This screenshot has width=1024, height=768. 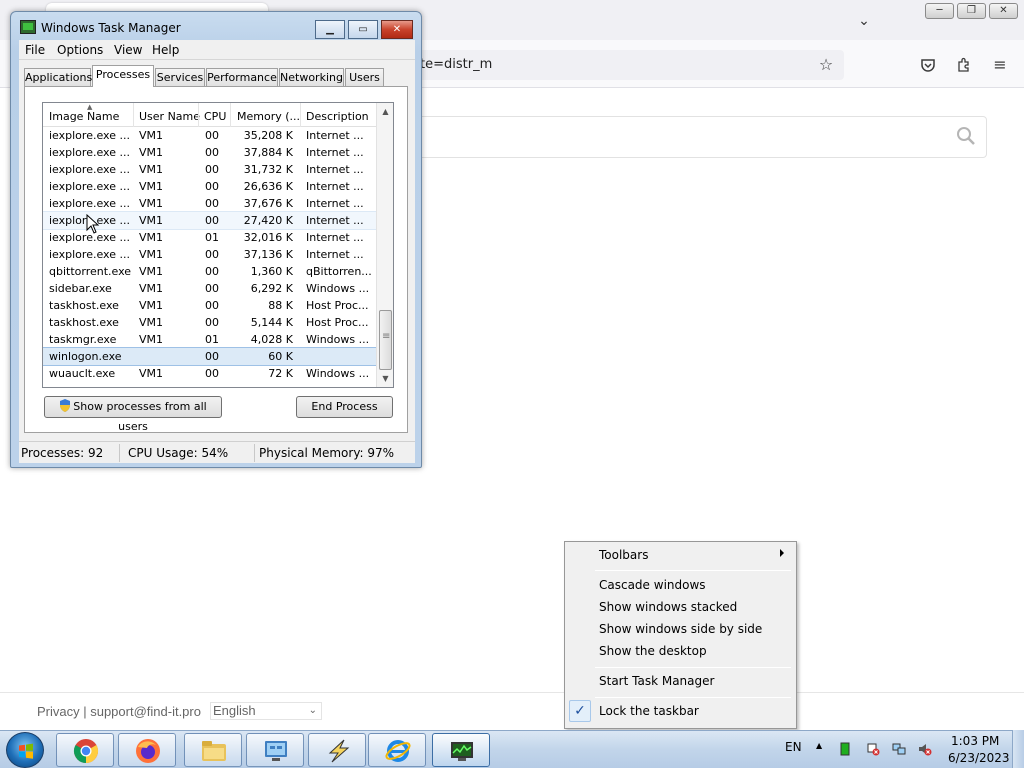 I want to click on scroll-down-icon: ▼, so click(x=385, y=378).